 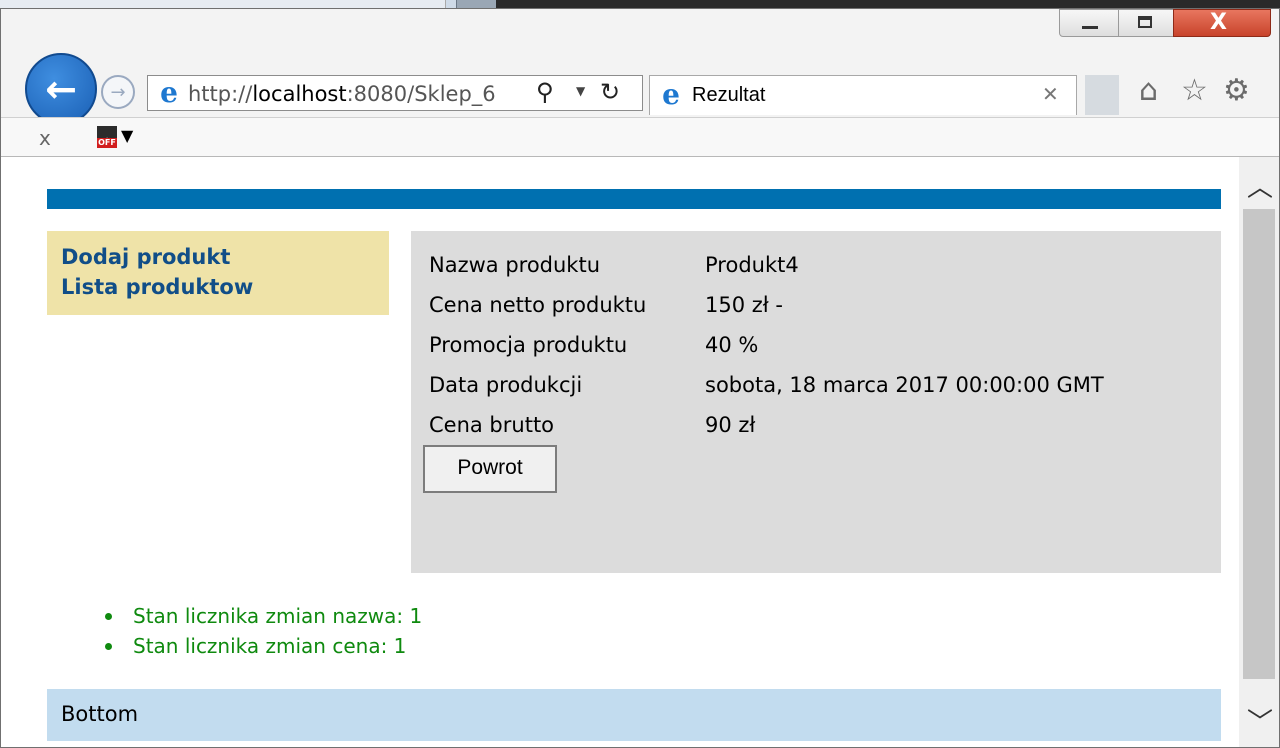 I want to click on detail-value: Produkt4, so click(x=752, y=265).